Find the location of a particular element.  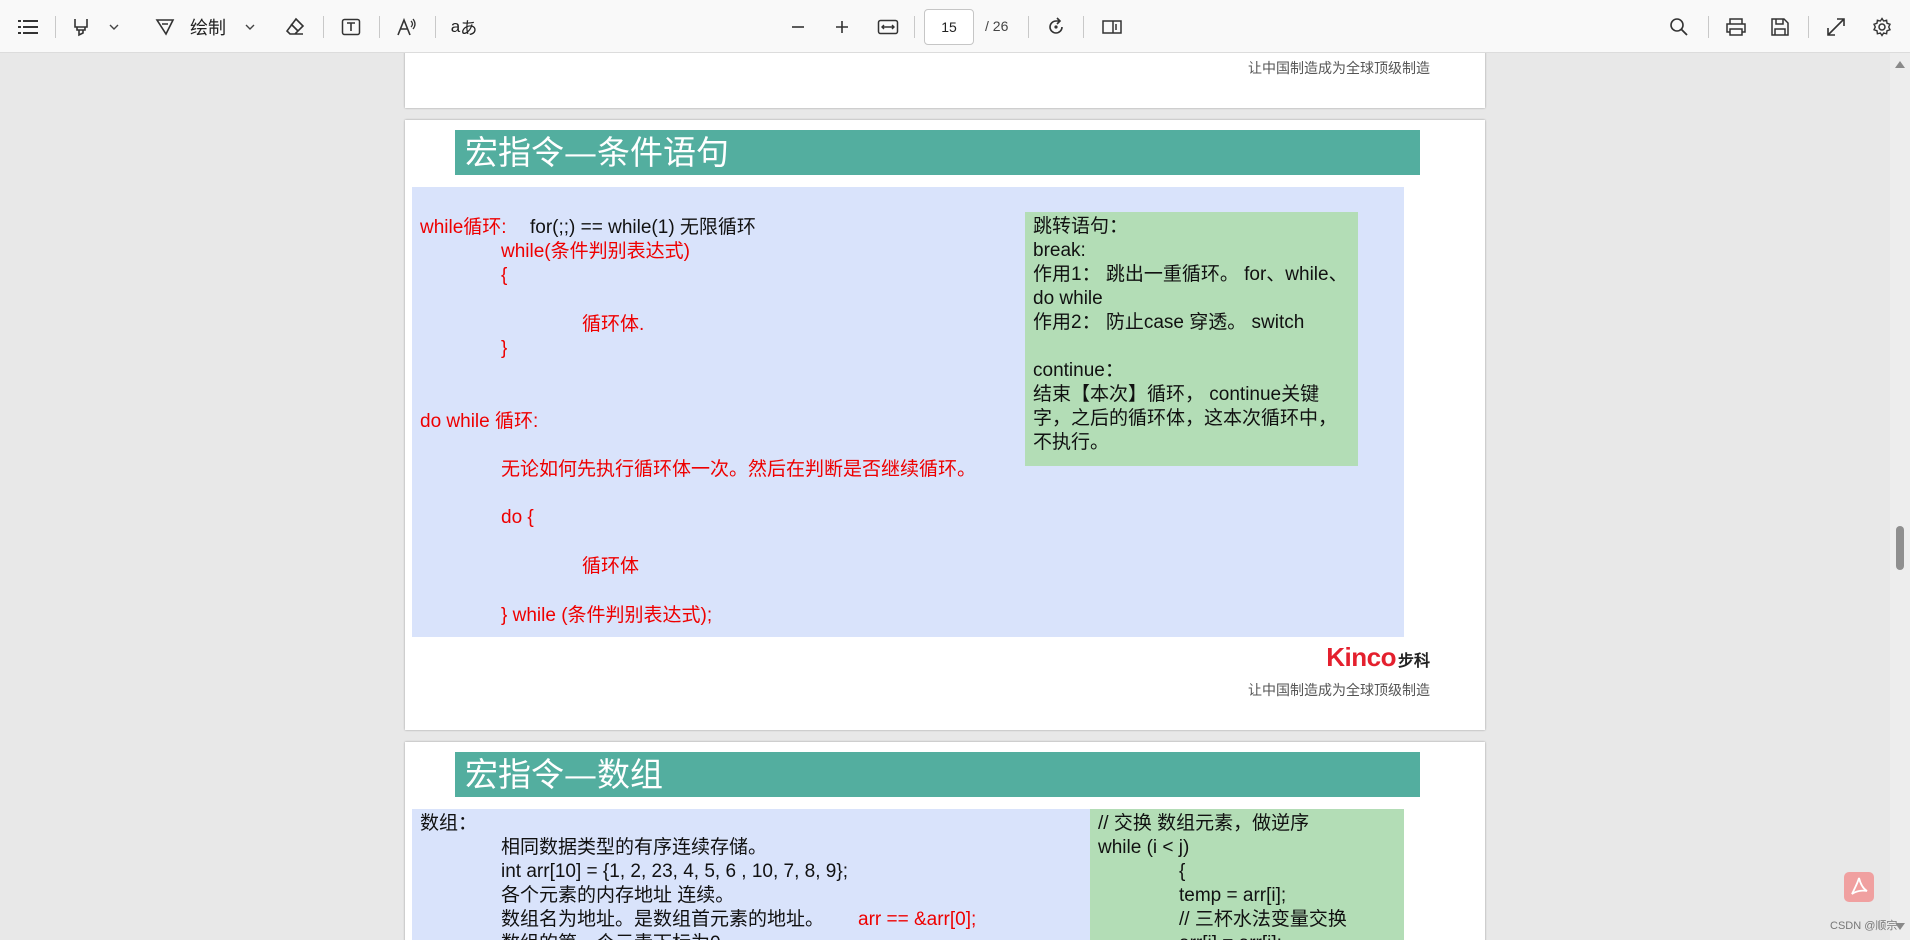

slide-title: 宏指令—条件语句 is located at coordinates (597, 152).